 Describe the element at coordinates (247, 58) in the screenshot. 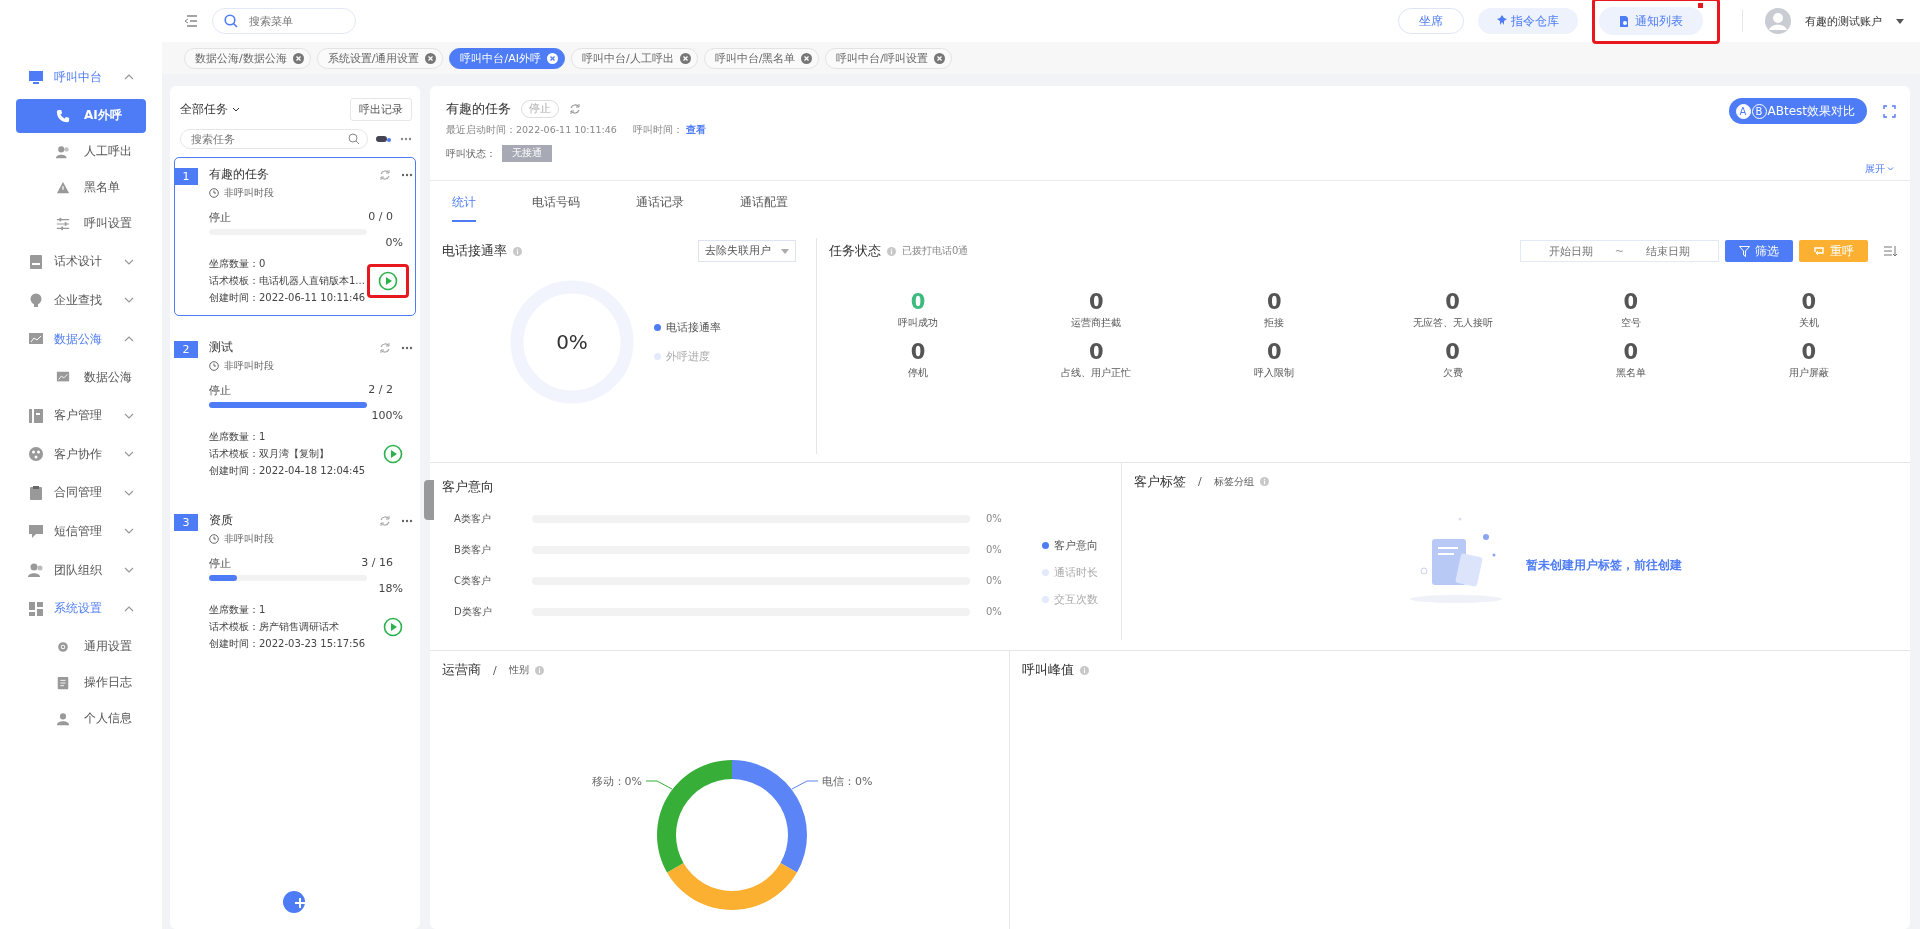

I see `page-tab: 数据公海/数据公海` at that location.